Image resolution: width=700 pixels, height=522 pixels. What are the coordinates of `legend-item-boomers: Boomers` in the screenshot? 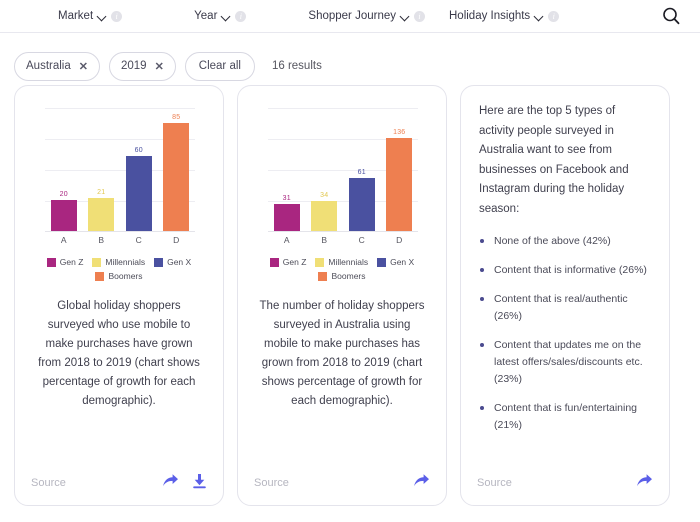 It's located at (119, 276).